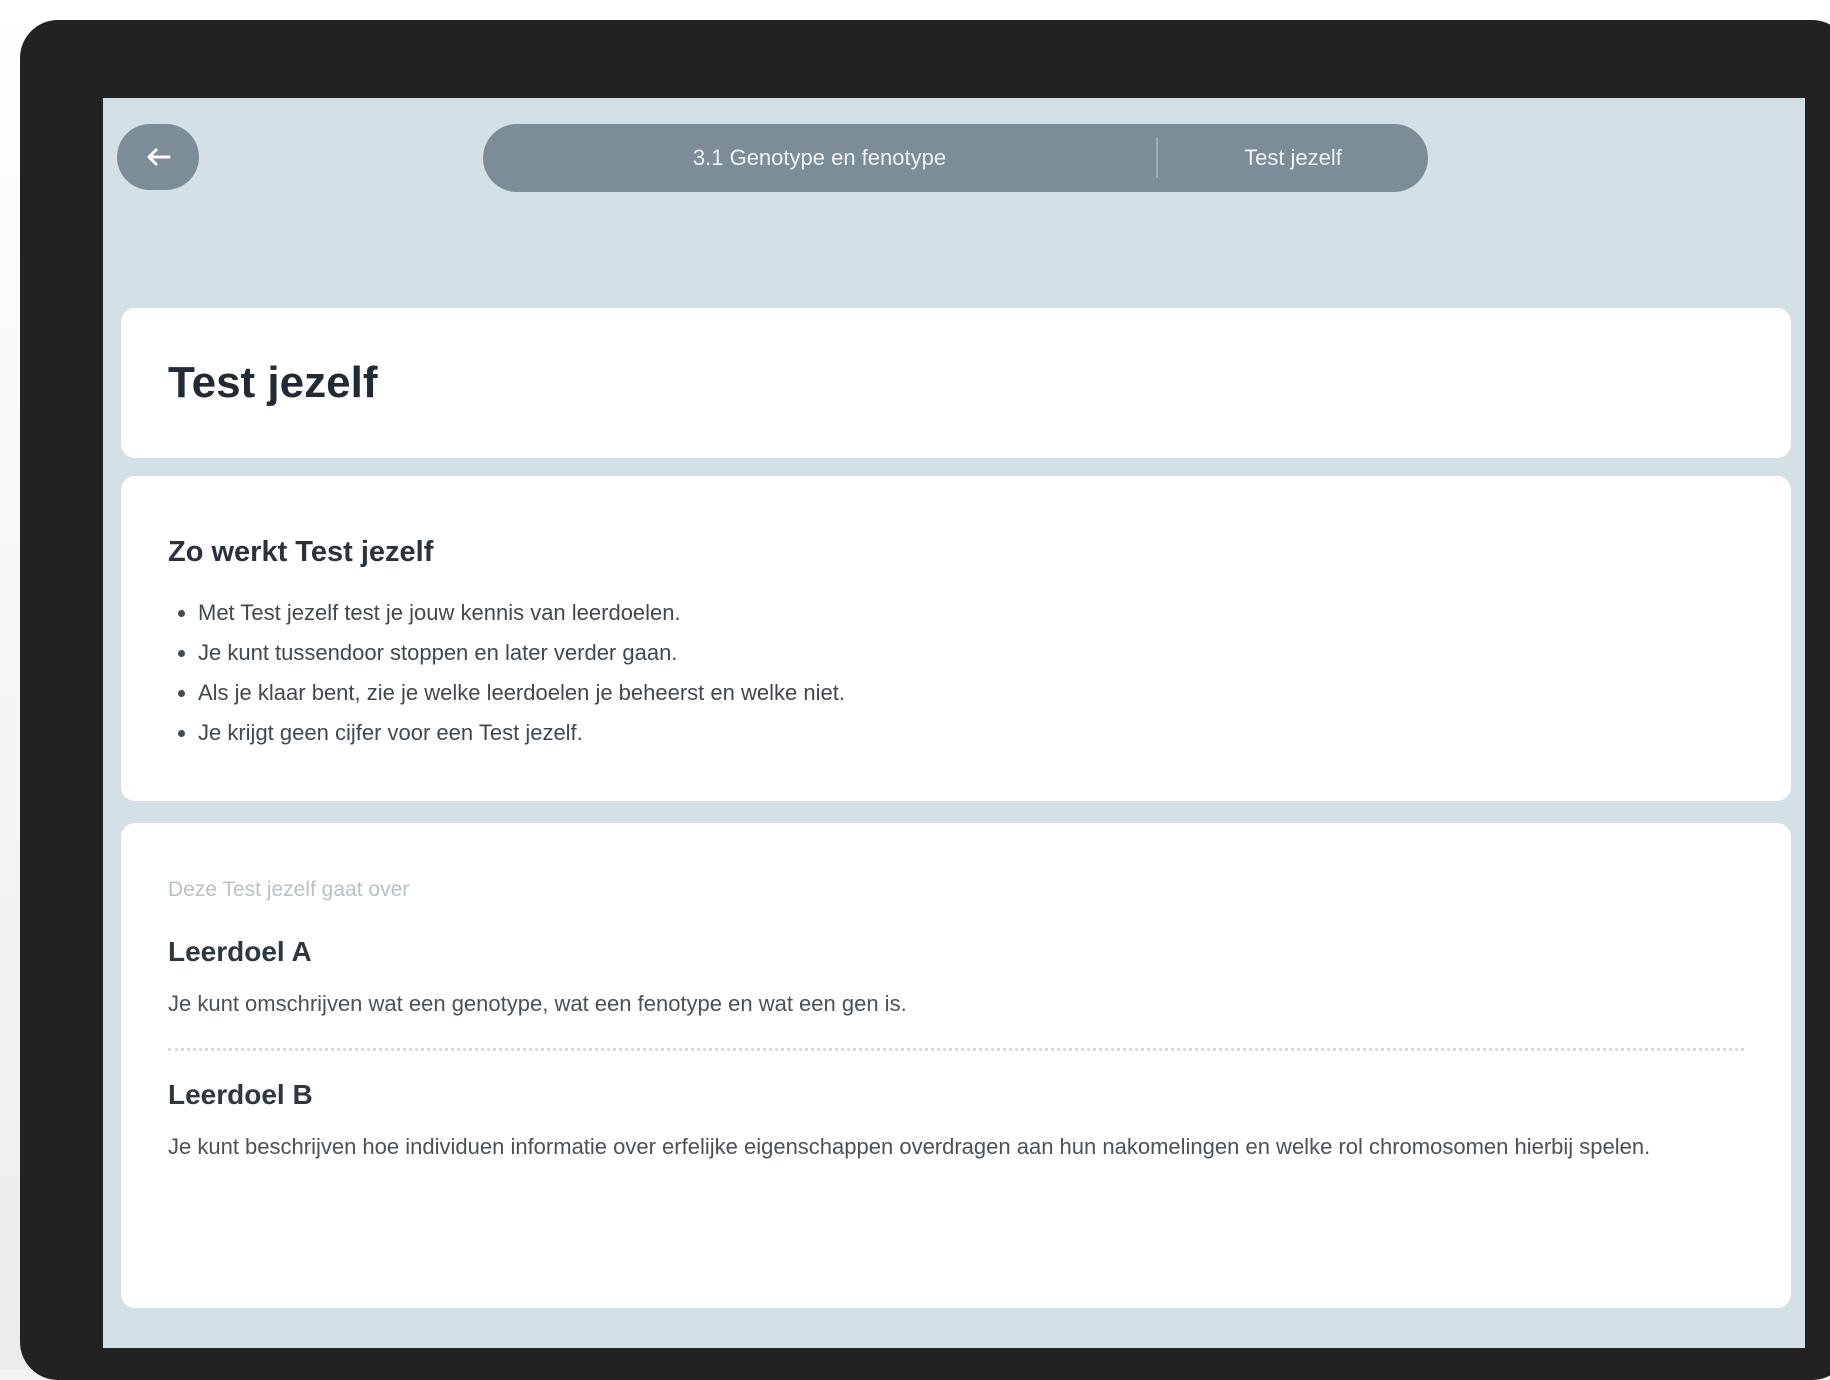 The image size is (1830, 1380). What do you see at coordinates (956, 383) in the screenshot?
I see `title-card: Test jezelf` at bounding box center [956, 383].